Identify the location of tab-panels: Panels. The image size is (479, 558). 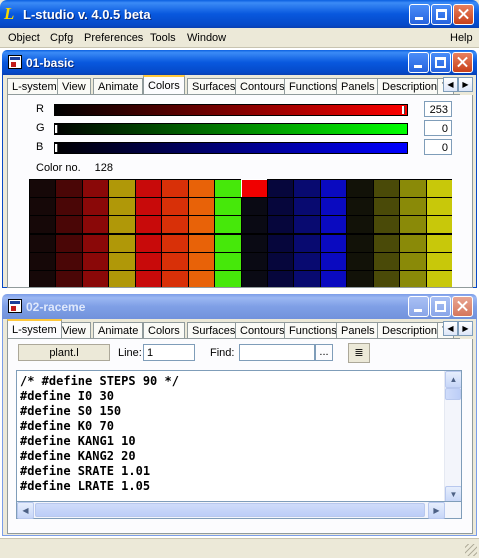
(358, 86).